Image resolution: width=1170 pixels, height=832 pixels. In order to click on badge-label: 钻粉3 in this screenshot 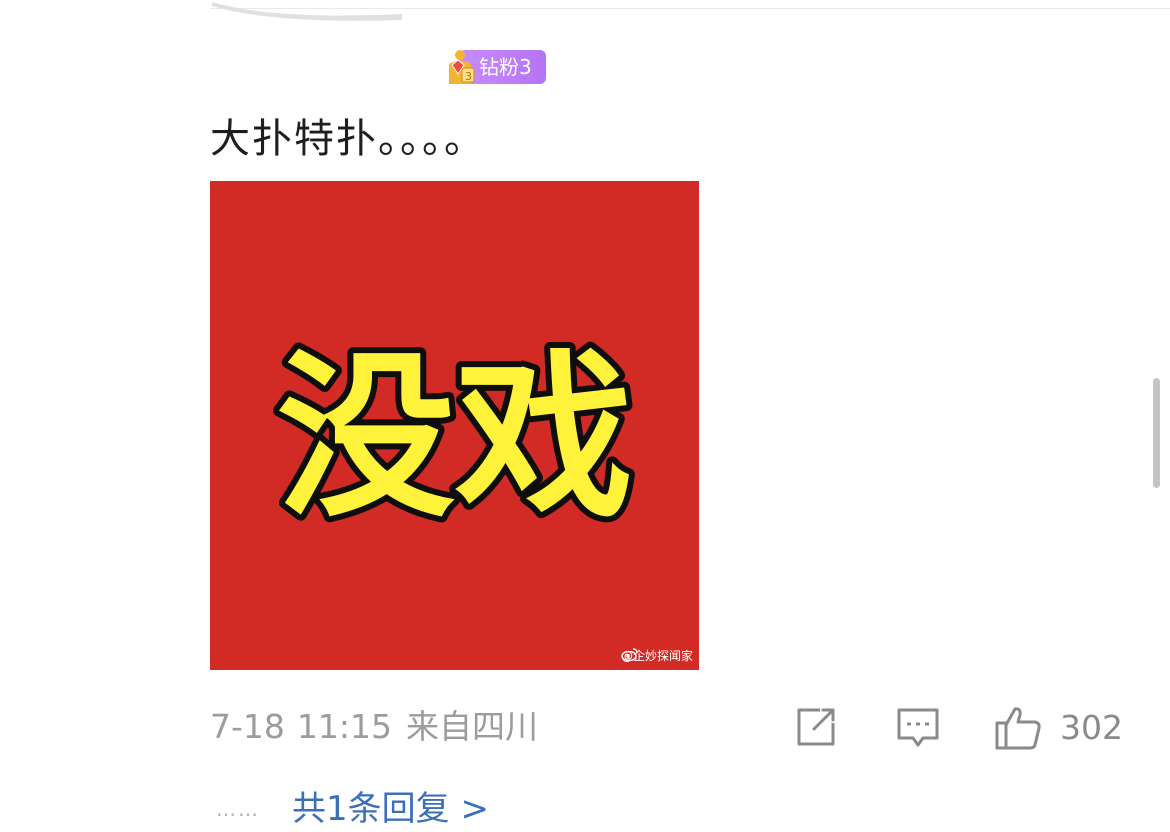, I will do `click(505, 67)`.